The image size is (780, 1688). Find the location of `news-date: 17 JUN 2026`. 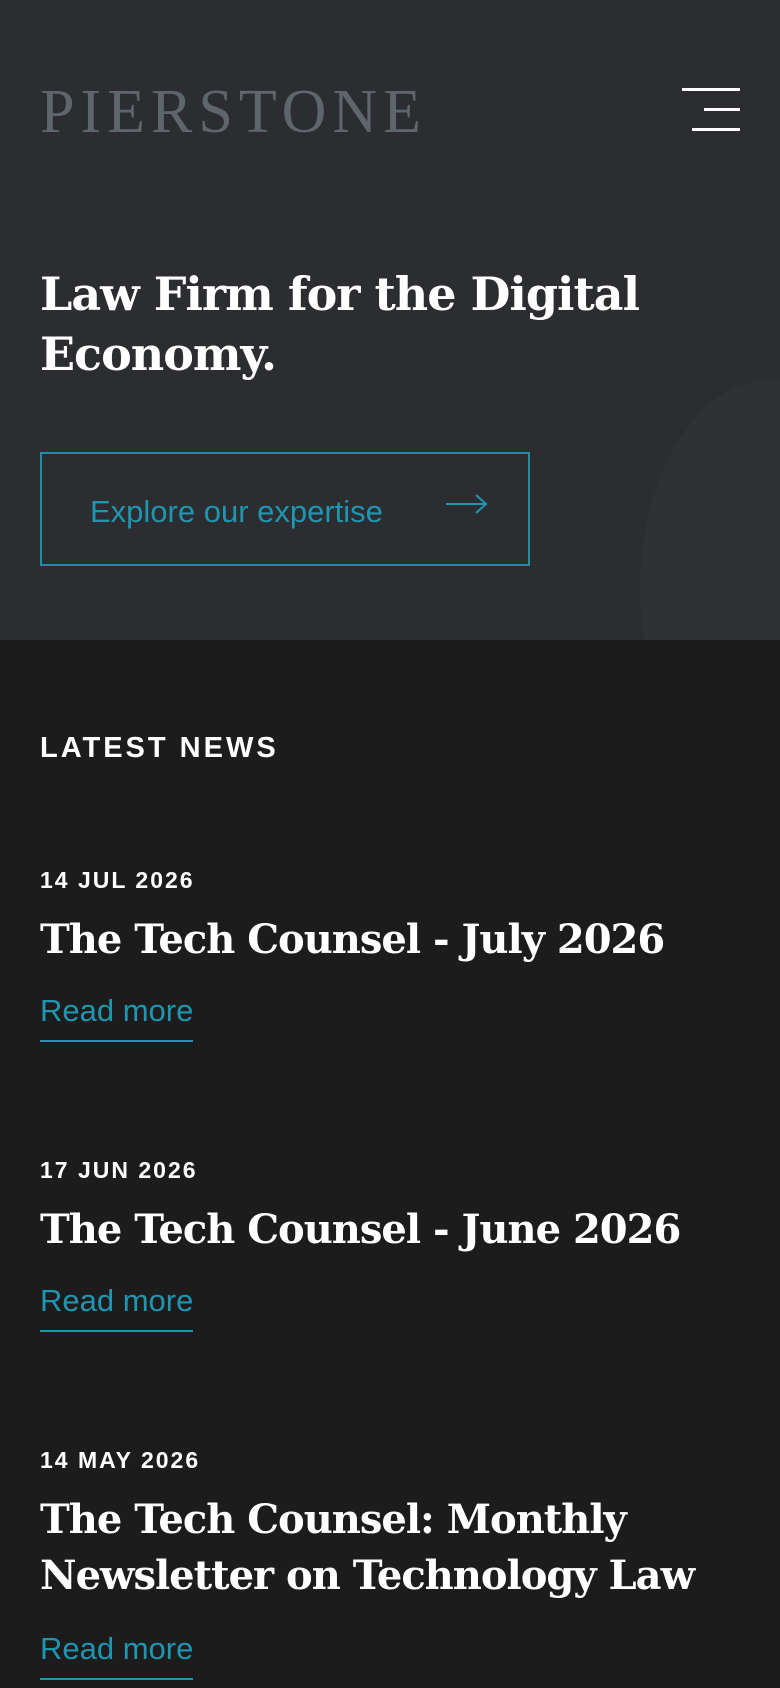

news-date: 17 JUN 2026 is located at coordinates (119, 1170).